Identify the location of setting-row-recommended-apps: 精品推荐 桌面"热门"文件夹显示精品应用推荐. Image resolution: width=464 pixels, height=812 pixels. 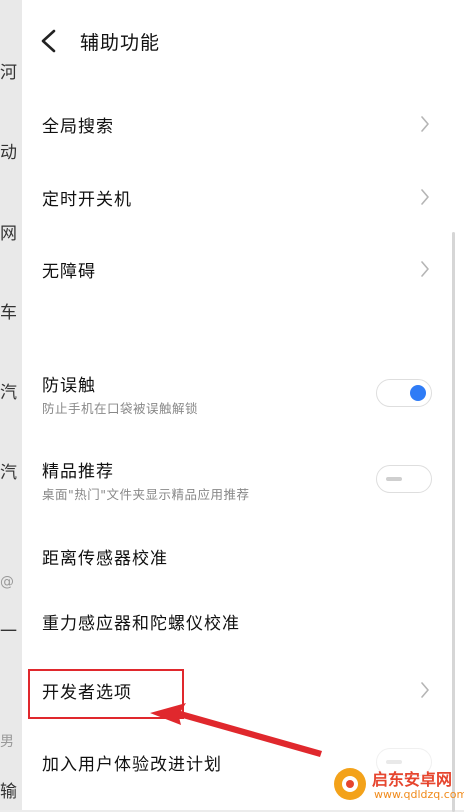
(243, 480).